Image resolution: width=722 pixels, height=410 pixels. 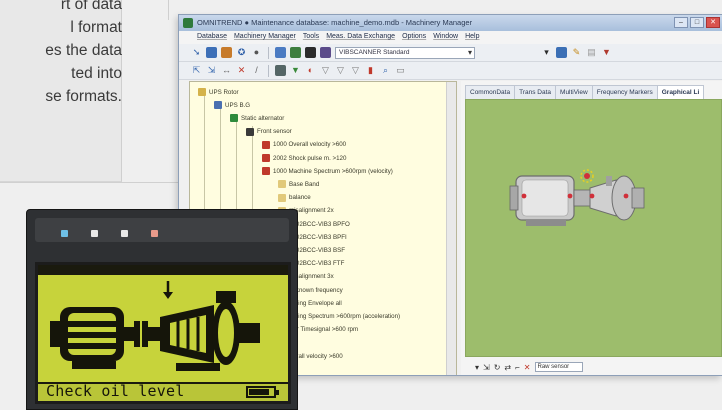 I want to click on transfer-icon, so click(x=561, y=52).